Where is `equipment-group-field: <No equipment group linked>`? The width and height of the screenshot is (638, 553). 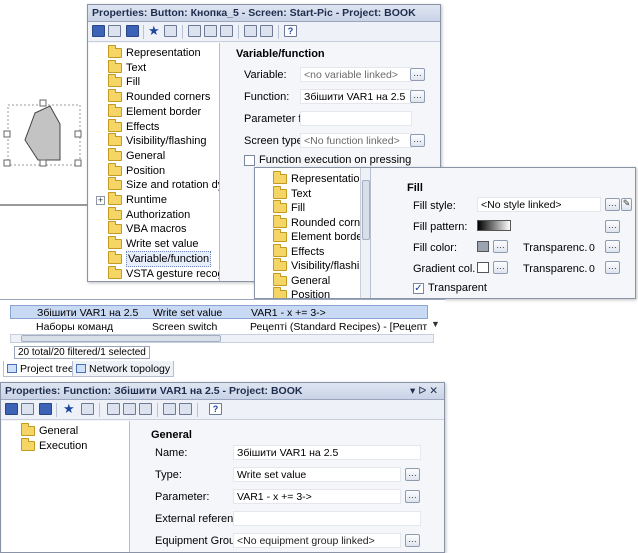
equipment-group-field: <No equipment group linked> is located at coordinates (317, 540).